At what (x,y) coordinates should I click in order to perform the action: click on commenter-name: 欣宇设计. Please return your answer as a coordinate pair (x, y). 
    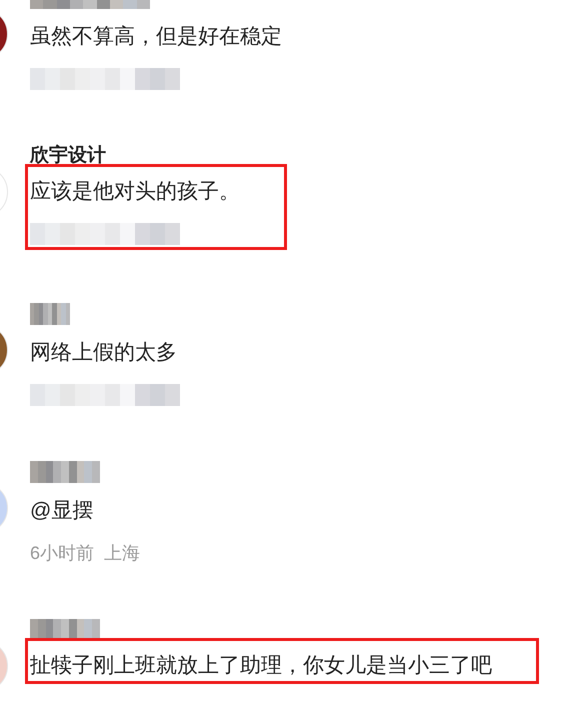
    Looking at the image, I should click on (158, 156).